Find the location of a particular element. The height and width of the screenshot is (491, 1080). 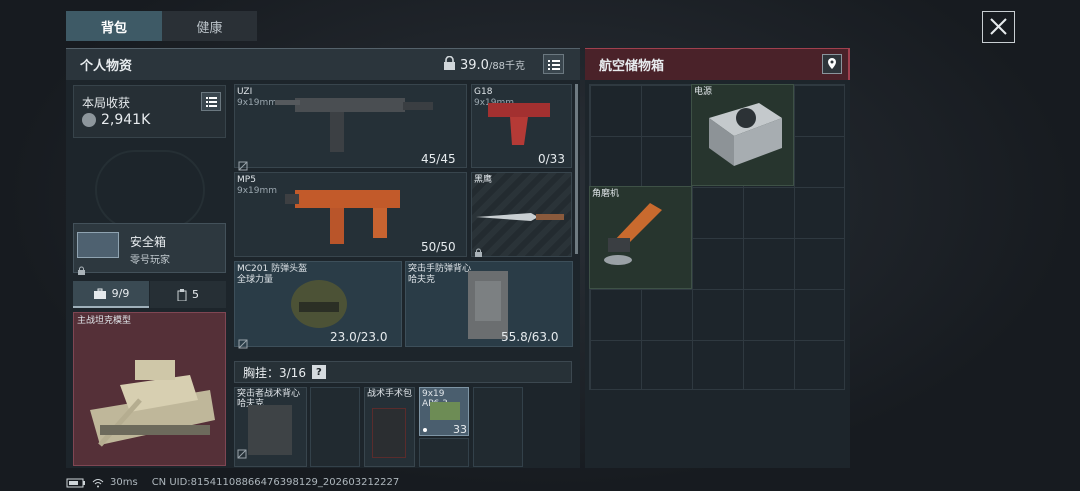

subtab-rig-label: 5 is located at coordinates (195, 294).